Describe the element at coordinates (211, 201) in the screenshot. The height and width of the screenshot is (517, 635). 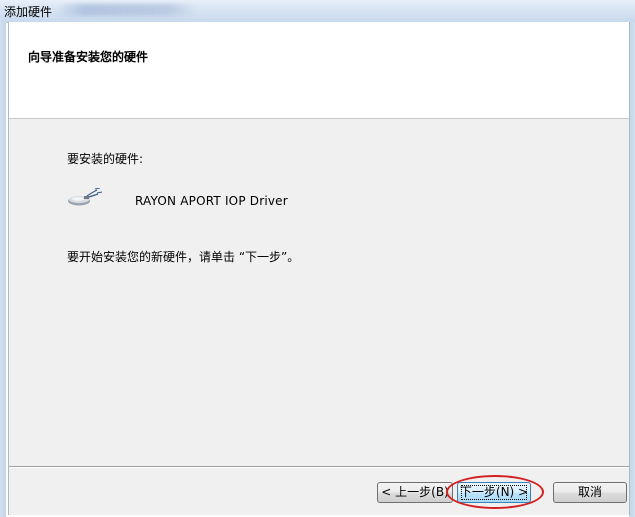
I see `device-name: RAYON APORT IOP Driver` at that location.